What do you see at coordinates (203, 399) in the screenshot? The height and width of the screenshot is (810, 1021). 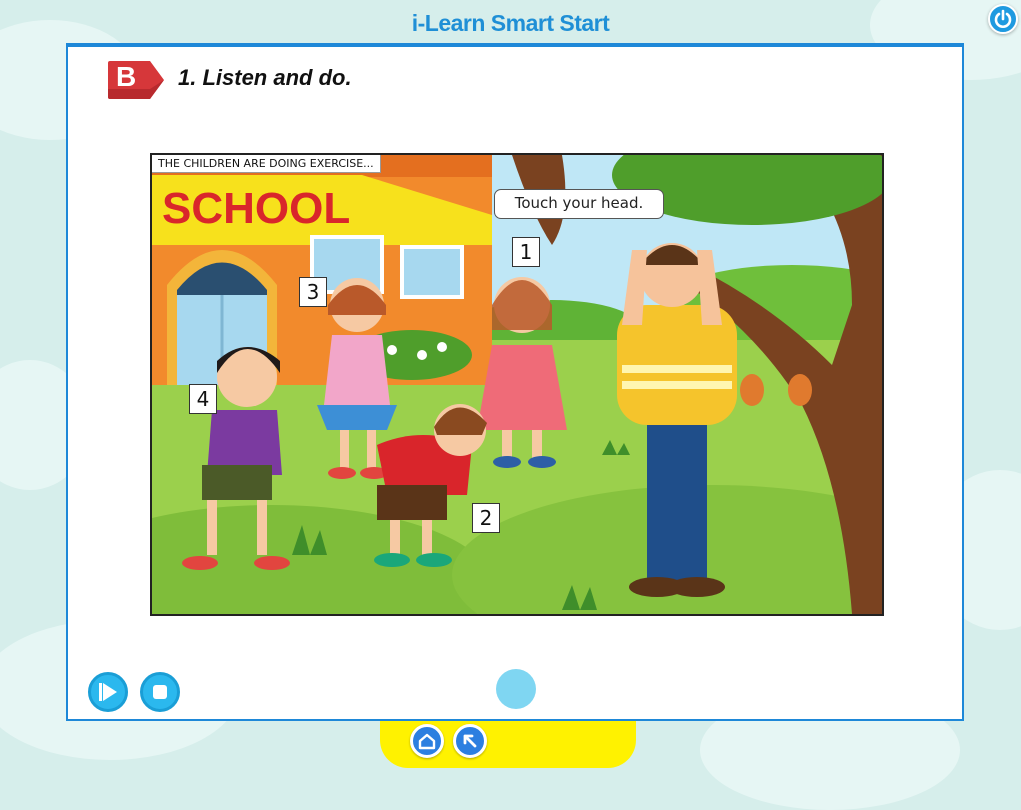 I see `number-marker-4: 4` at bounding box center [203, 399].